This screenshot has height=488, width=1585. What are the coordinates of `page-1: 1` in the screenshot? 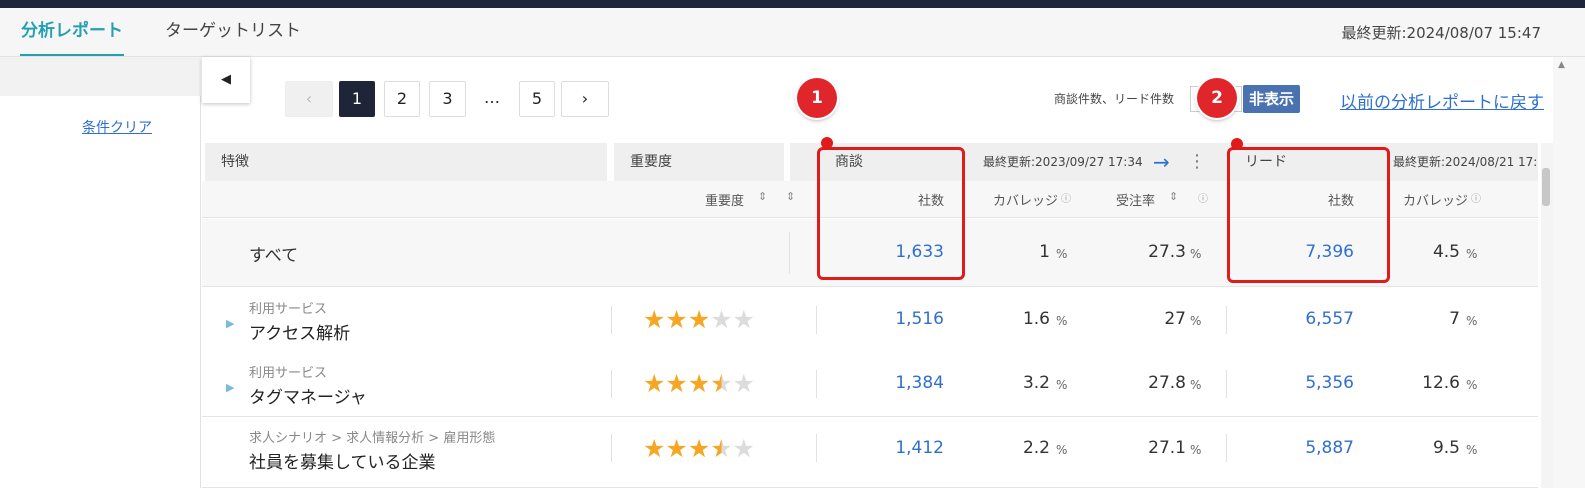 It's located at (357, 99).